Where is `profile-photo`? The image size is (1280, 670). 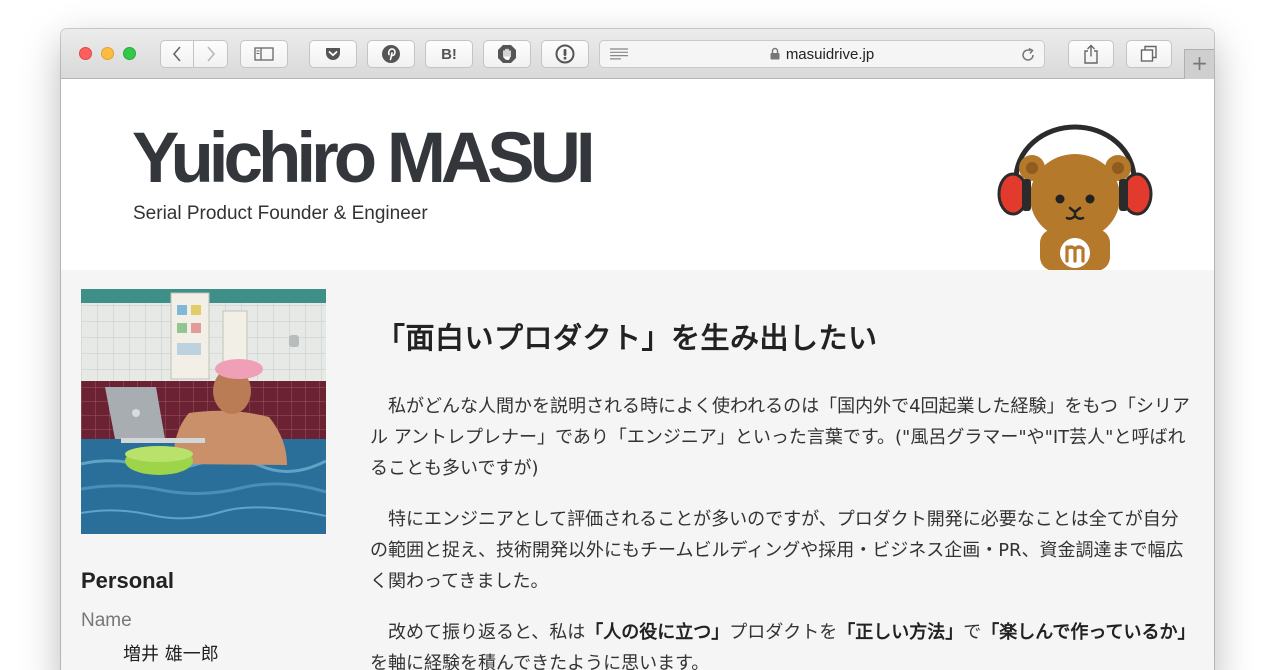 profile-photo is located at coordinates (203, 411).